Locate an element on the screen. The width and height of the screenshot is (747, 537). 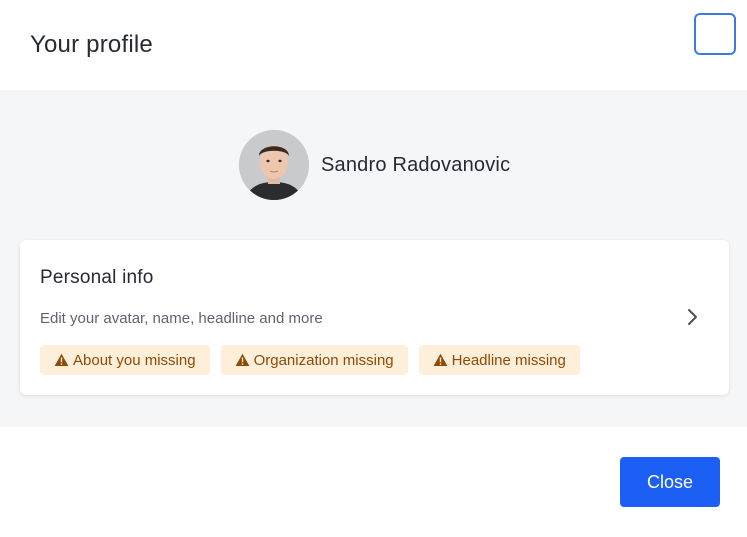
profile-name: Sandro Radovanovic is located at coordinates (416, 164).